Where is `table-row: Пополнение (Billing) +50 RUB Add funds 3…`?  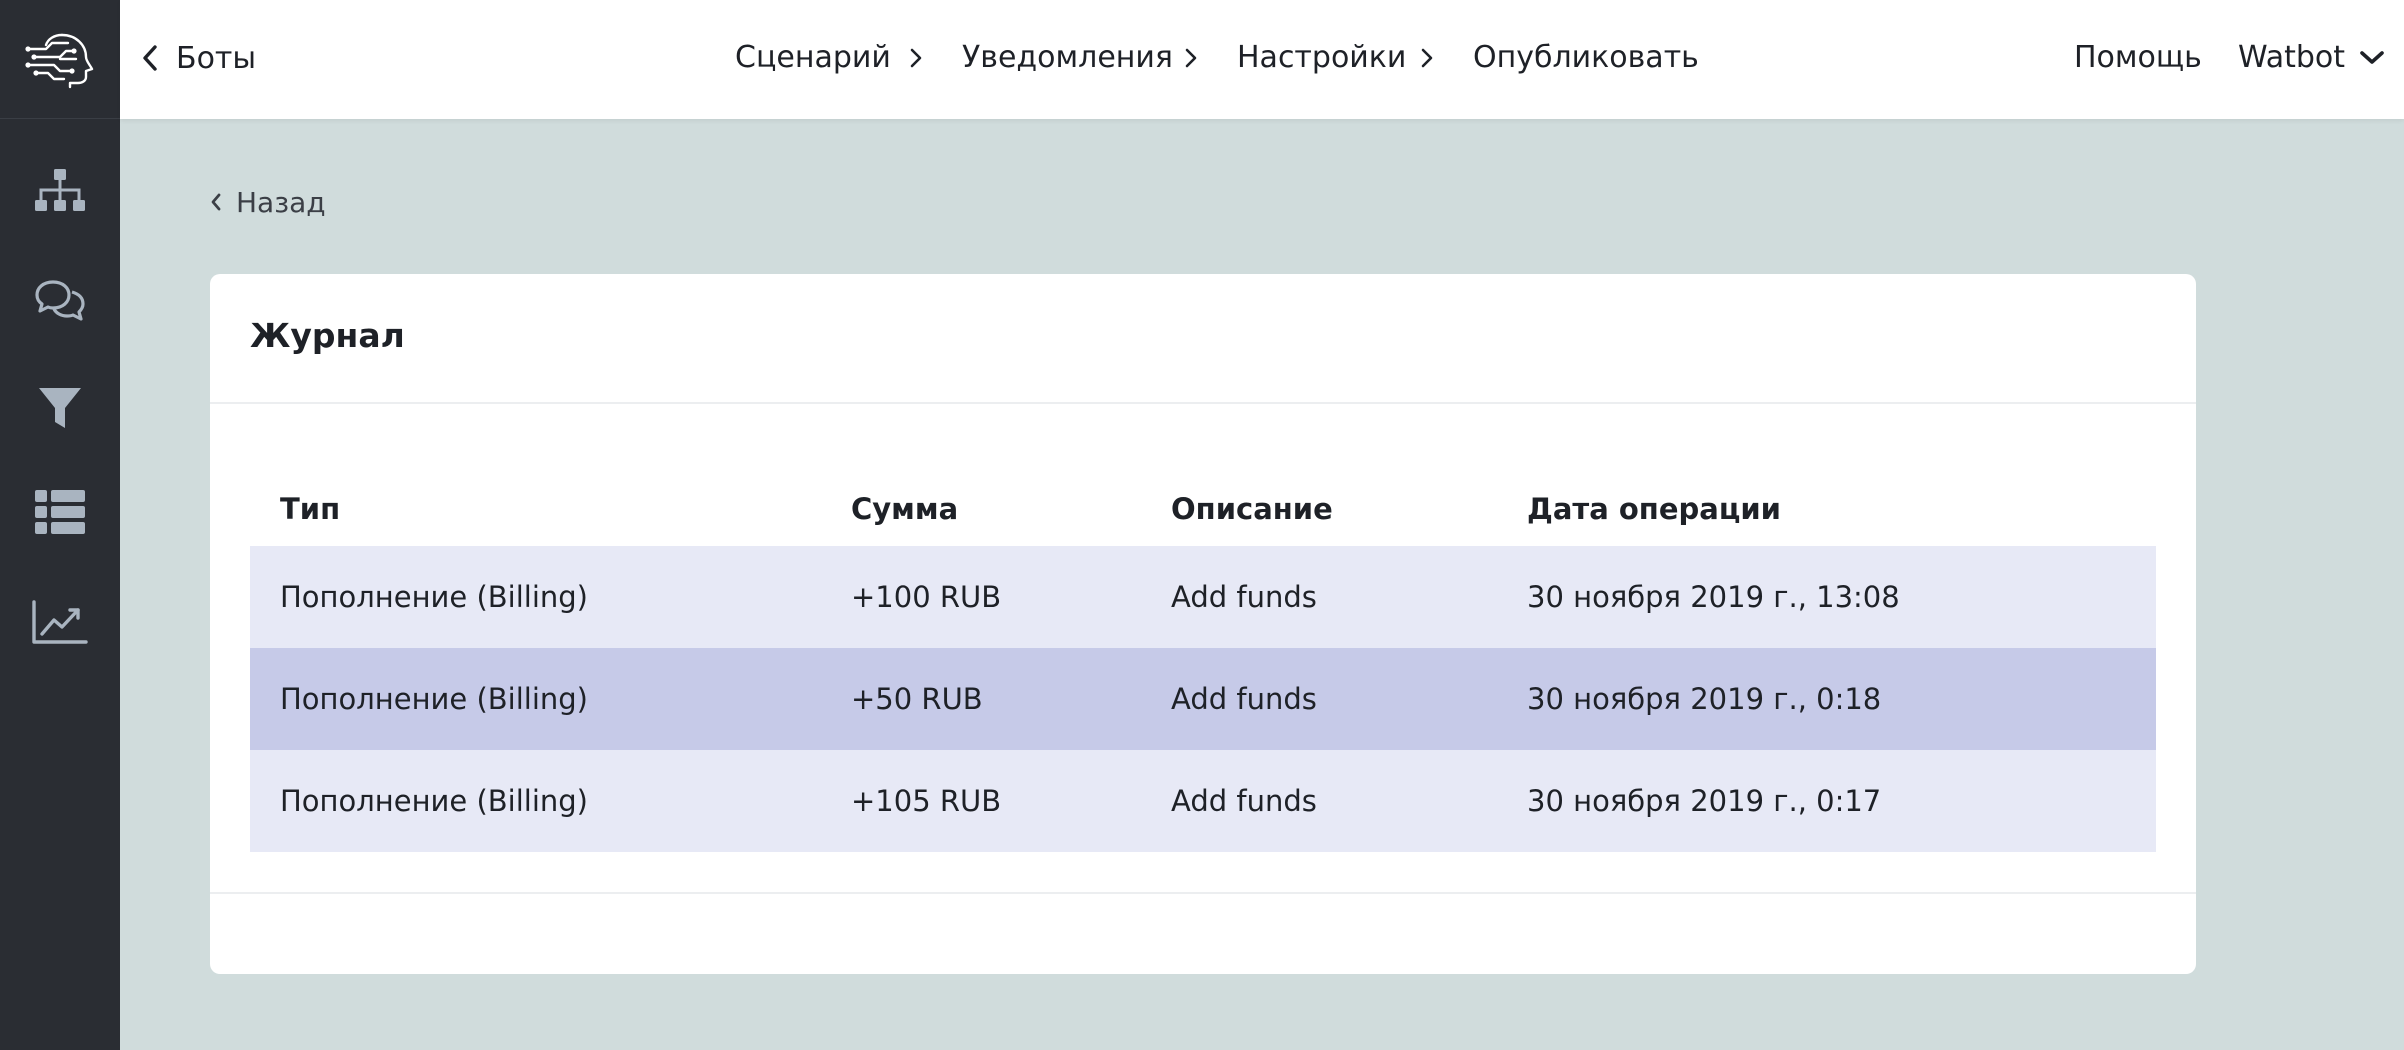 table-row: Пополнение (Billing) +50 RUB Add funds 3… is located at coordinates (1203, 699).